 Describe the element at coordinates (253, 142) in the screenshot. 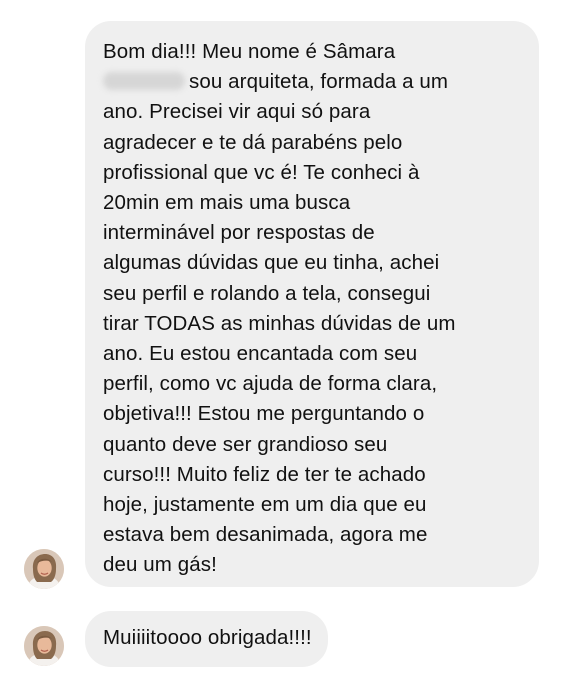

I see `message-line: agradecer e te dá parabéns pelo` at that location.